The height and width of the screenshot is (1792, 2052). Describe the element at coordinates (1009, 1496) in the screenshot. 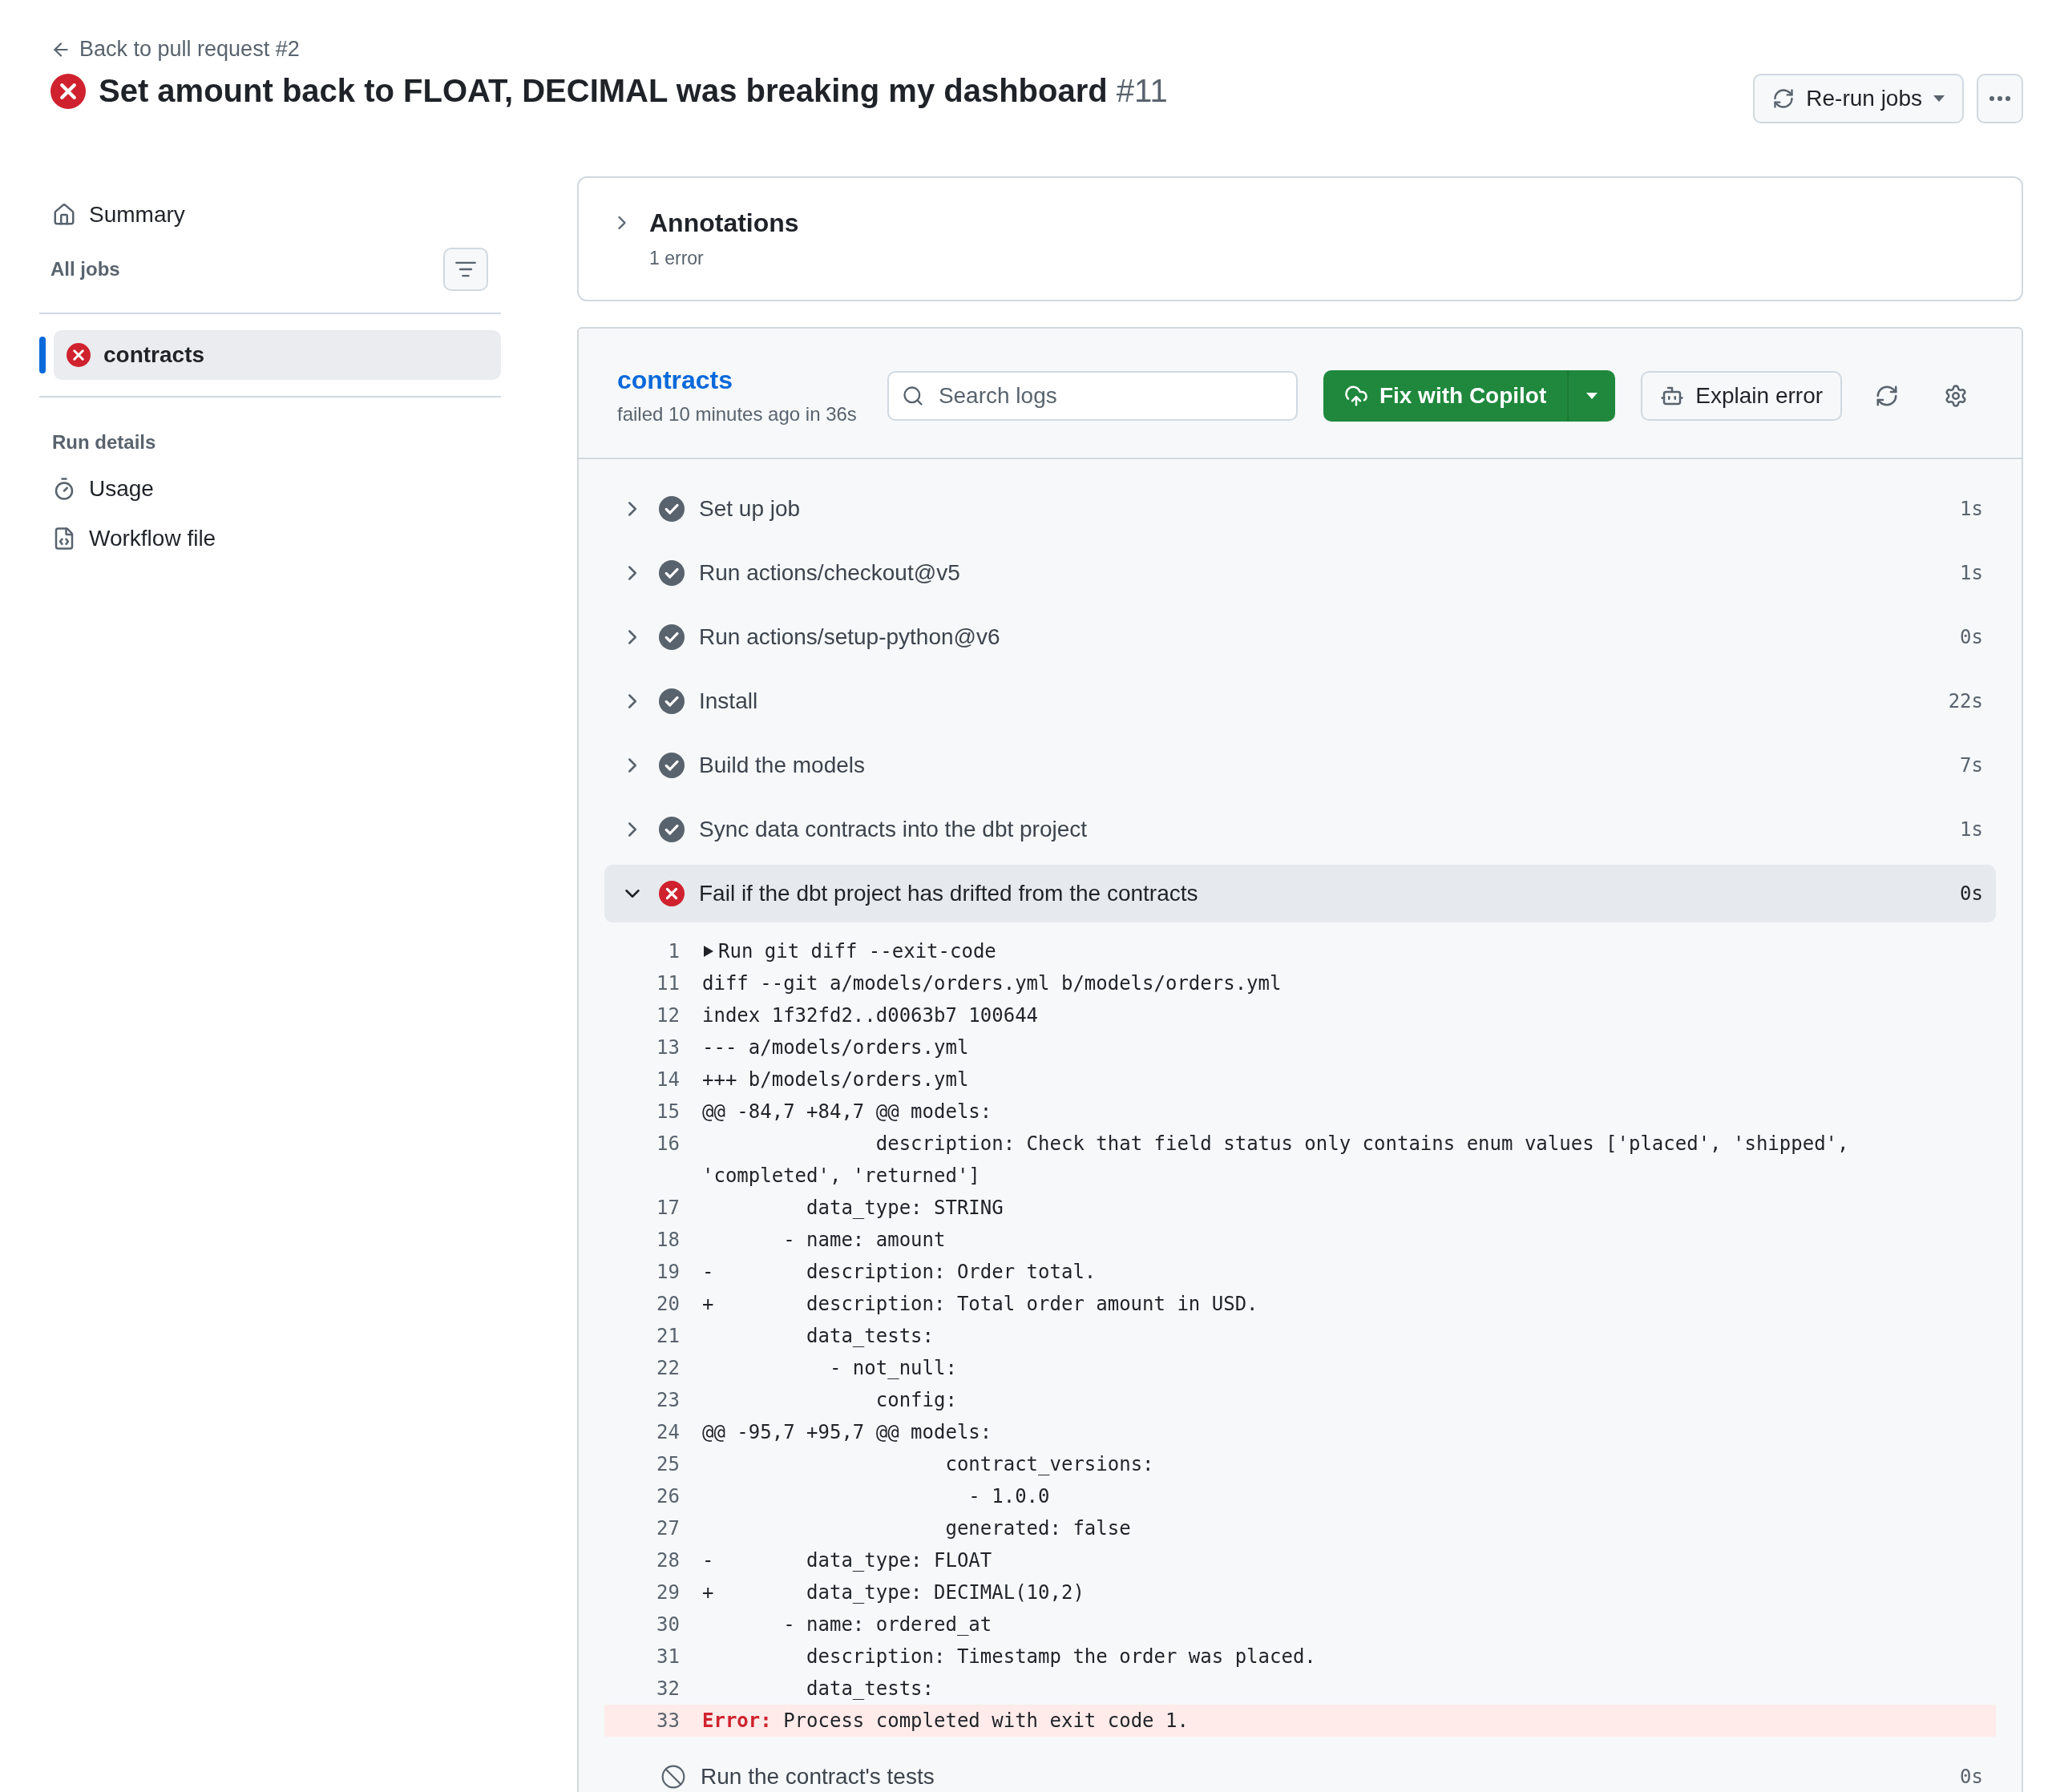

I see `log-line: - 1.0.0` at that location.